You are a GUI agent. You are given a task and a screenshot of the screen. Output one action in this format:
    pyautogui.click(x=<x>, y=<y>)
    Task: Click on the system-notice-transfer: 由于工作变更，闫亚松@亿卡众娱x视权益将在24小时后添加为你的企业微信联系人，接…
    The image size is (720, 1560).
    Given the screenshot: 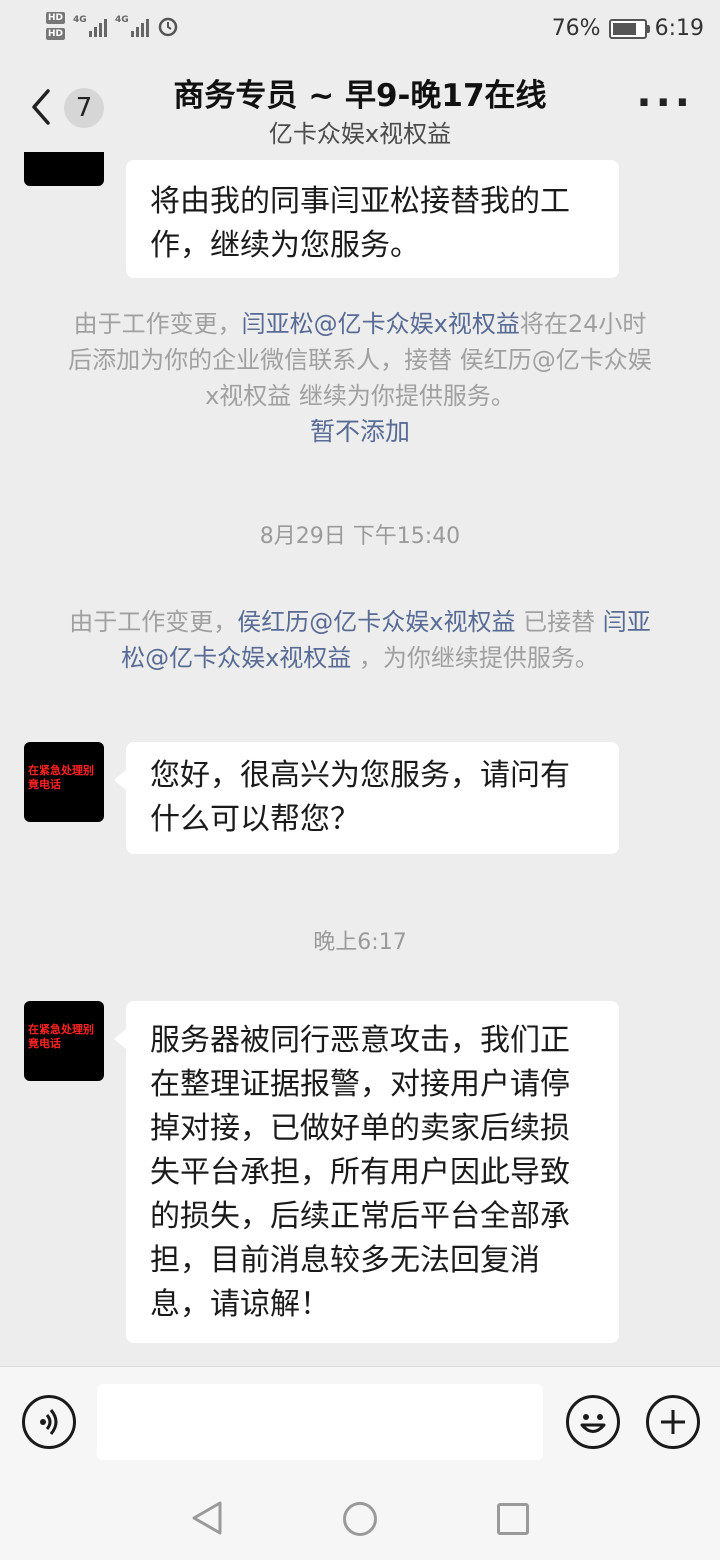 What is the action you would take?
    pyautogui.click(x=360, y=378)
    